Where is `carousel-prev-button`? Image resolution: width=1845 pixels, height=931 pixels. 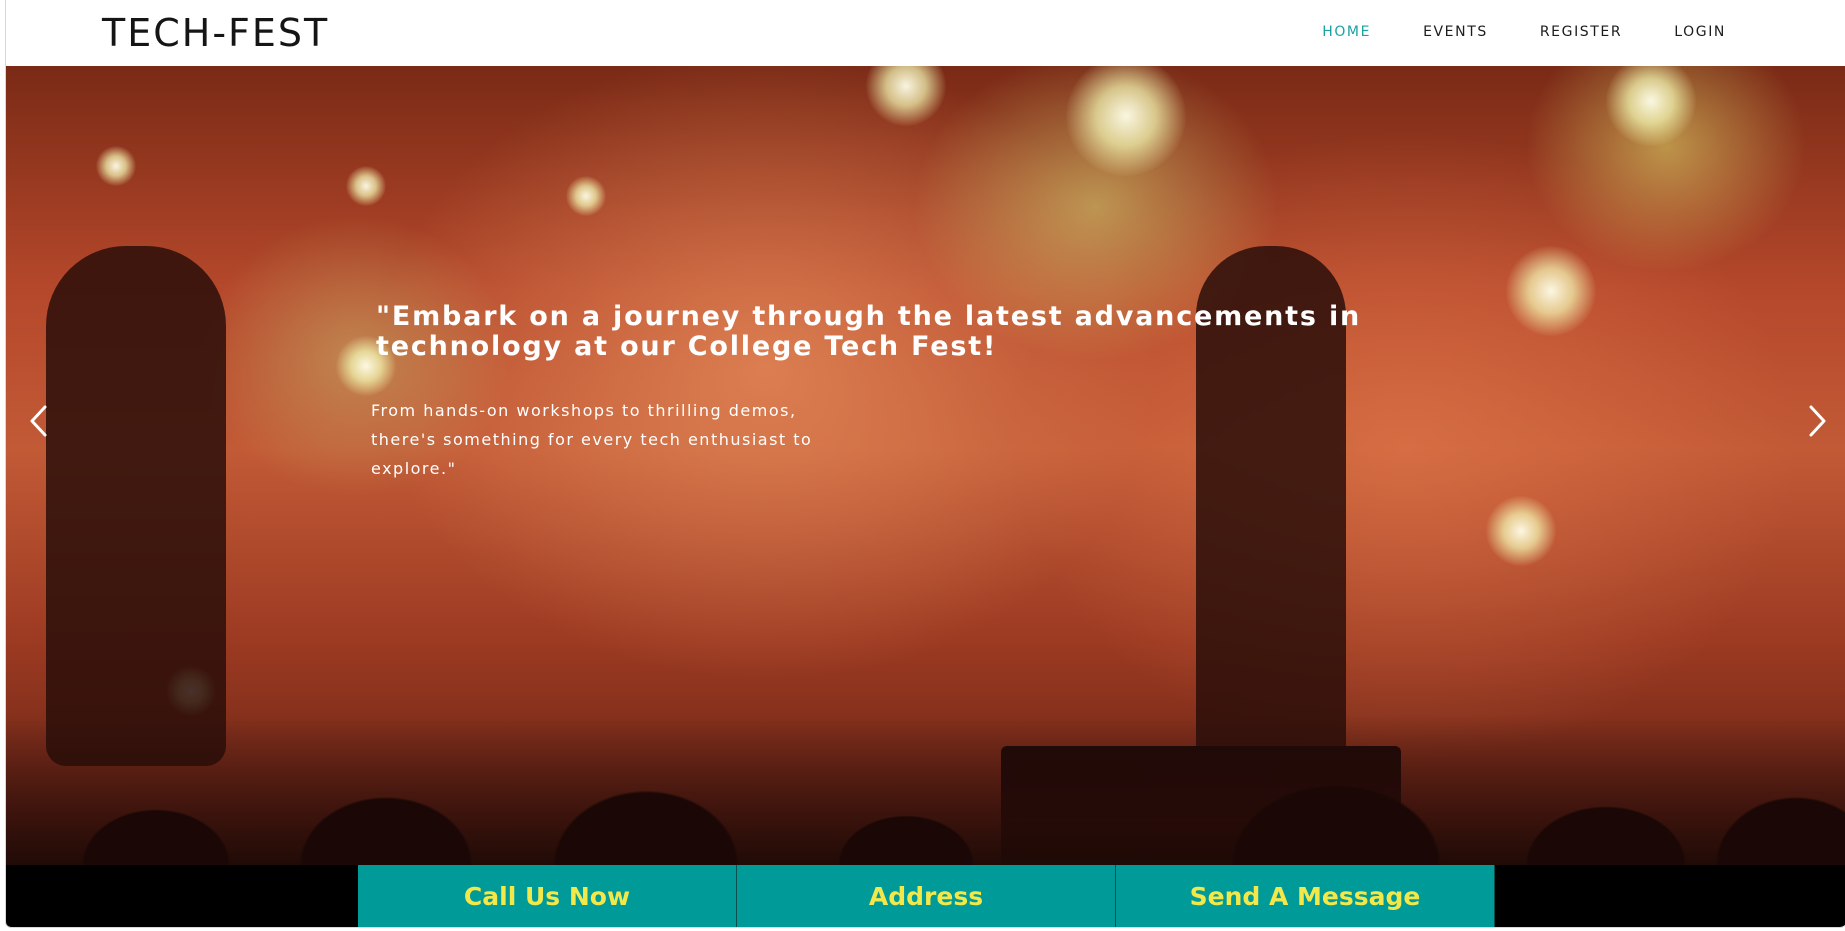 carousel-prev-button is located at coordinates (38, 421).